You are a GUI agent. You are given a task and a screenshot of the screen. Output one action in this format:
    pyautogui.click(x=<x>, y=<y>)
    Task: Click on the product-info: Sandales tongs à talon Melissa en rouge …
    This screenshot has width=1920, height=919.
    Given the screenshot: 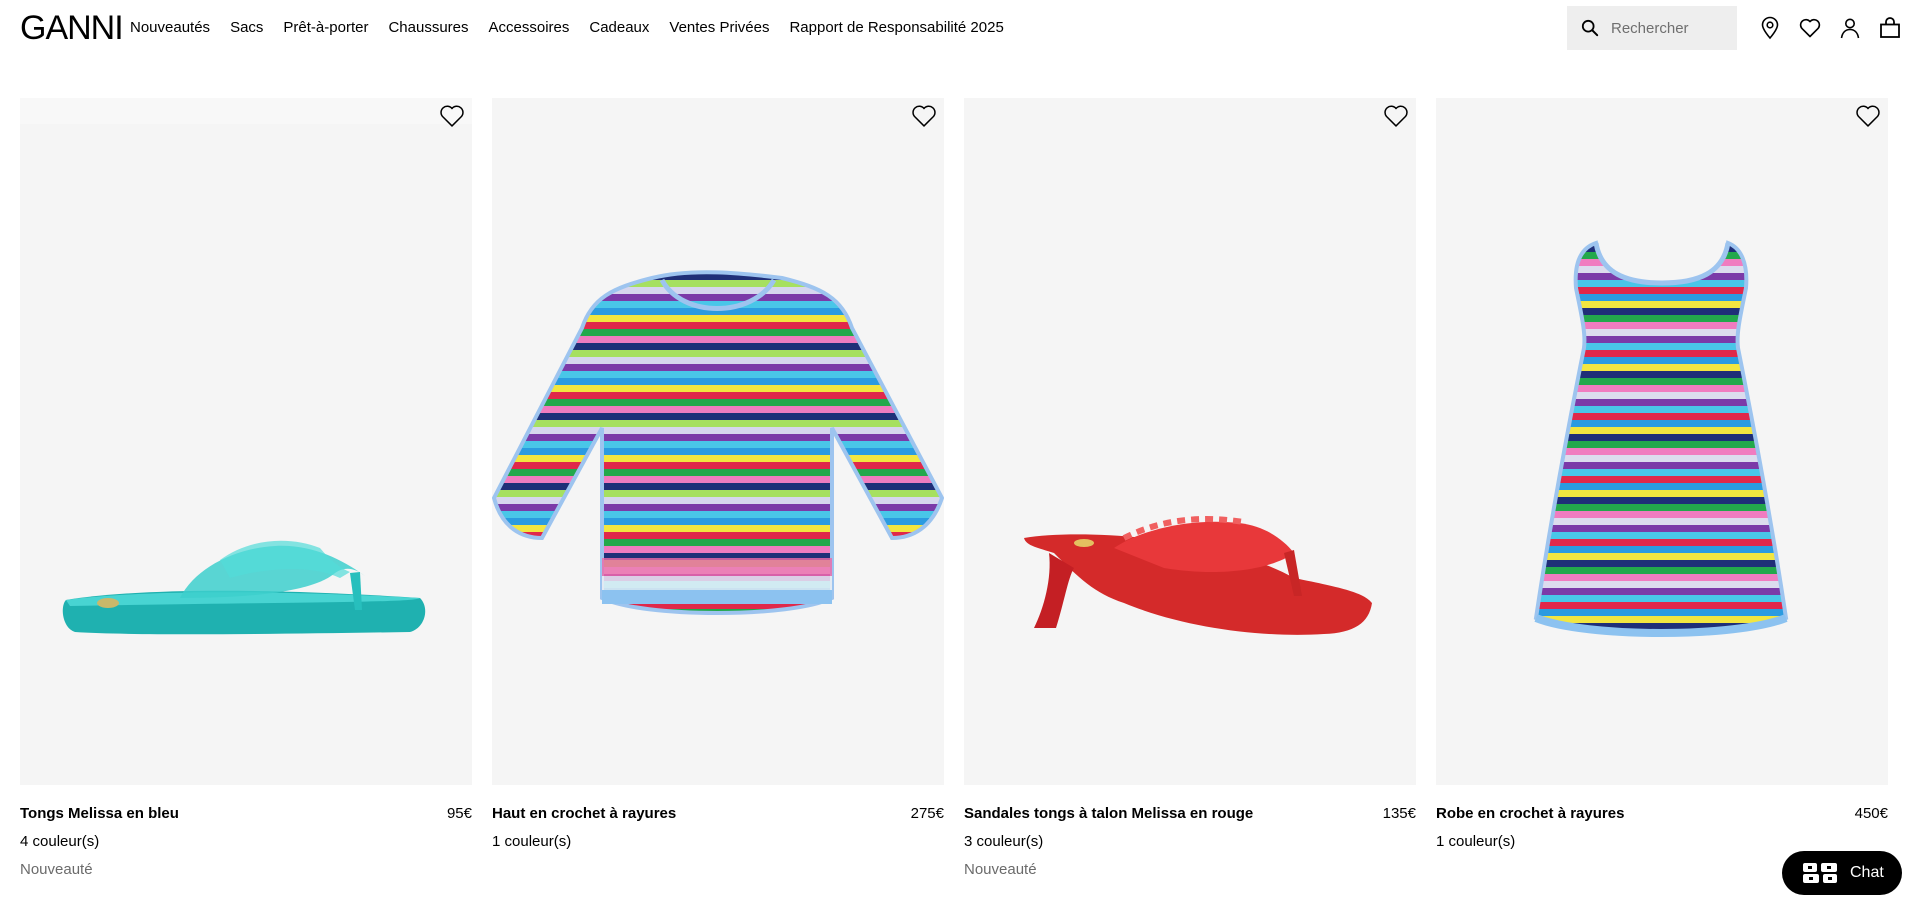 What is the action you would take?
    pyautogui.click(x=1190, y=831)
    